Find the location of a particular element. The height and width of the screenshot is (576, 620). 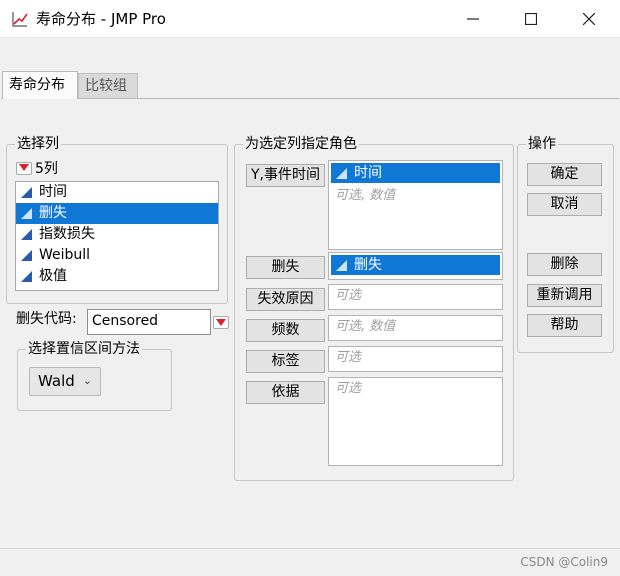

ci-method-title: 选择置信区间方法 is located at coordinates (84, 349).